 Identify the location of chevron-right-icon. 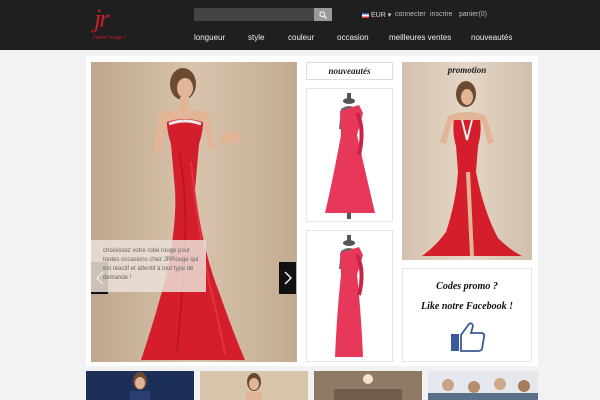
(288, 278).